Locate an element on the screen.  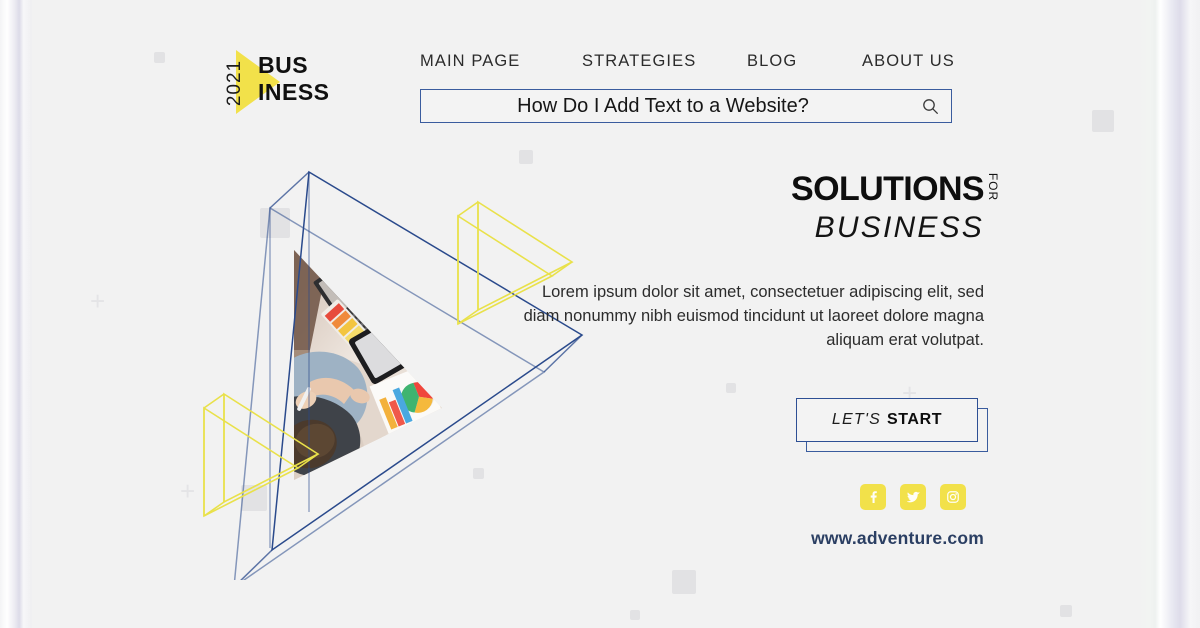
hero-headline: SOLUTIONS FOR is located at coordinates (895, 189).